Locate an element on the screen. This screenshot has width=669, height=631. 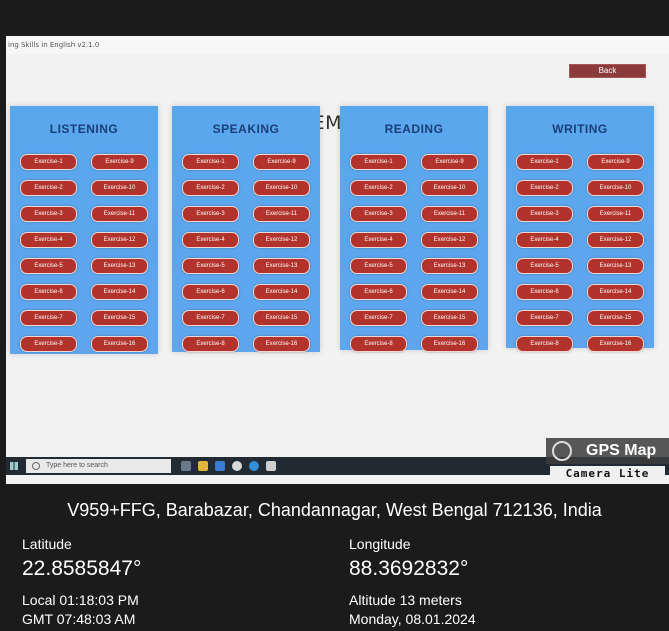
taskbar-apps is located at coordinates (228, 466).